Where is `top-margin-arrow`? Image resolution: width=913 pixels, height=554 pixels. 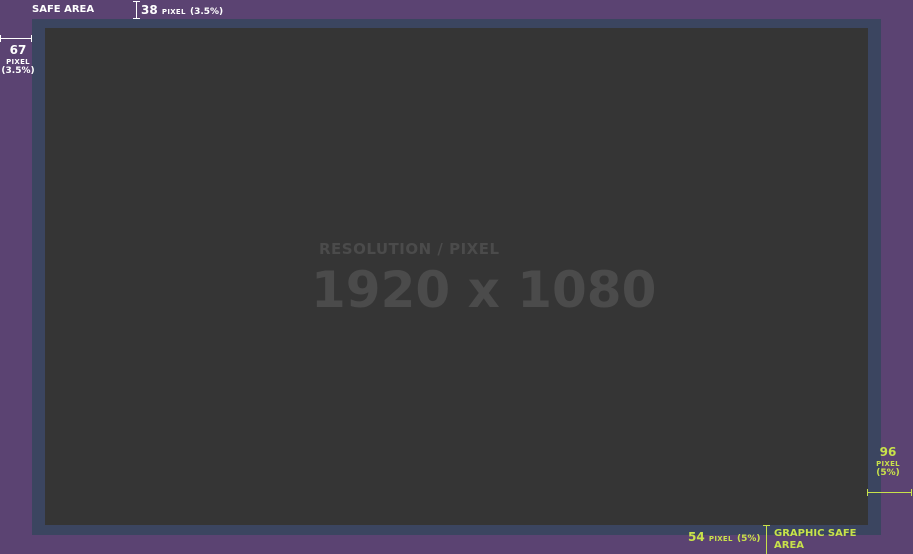
top-margin-arrow is located at coordinates (136, 10).